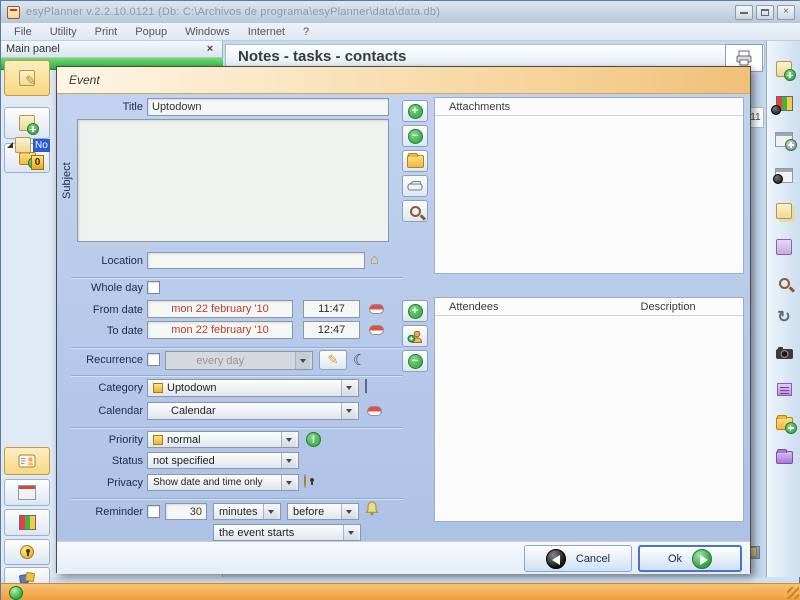 The width and height of the screenshot is (800, 600). I want to click on notes-pair-button, so click(784, 211).